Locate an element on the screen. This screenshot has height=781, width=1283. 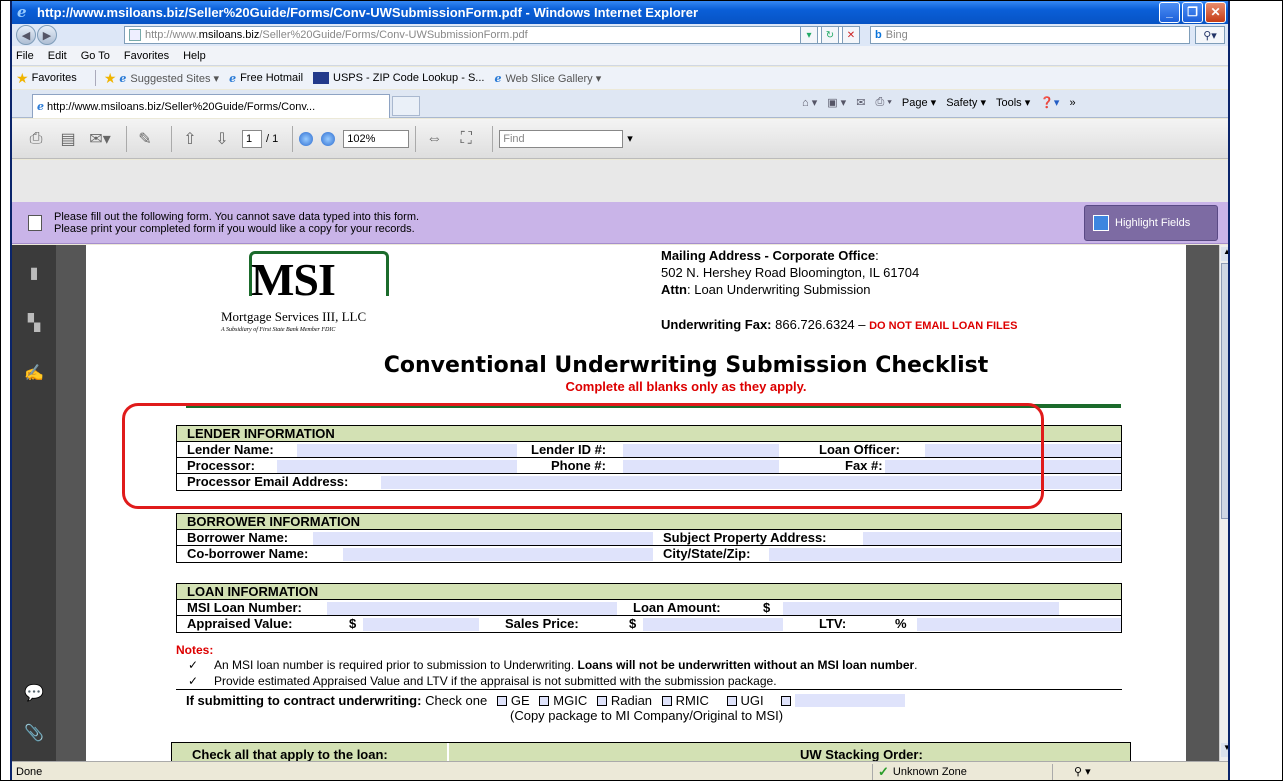
fax-field is located at coordinates (1003, 466).